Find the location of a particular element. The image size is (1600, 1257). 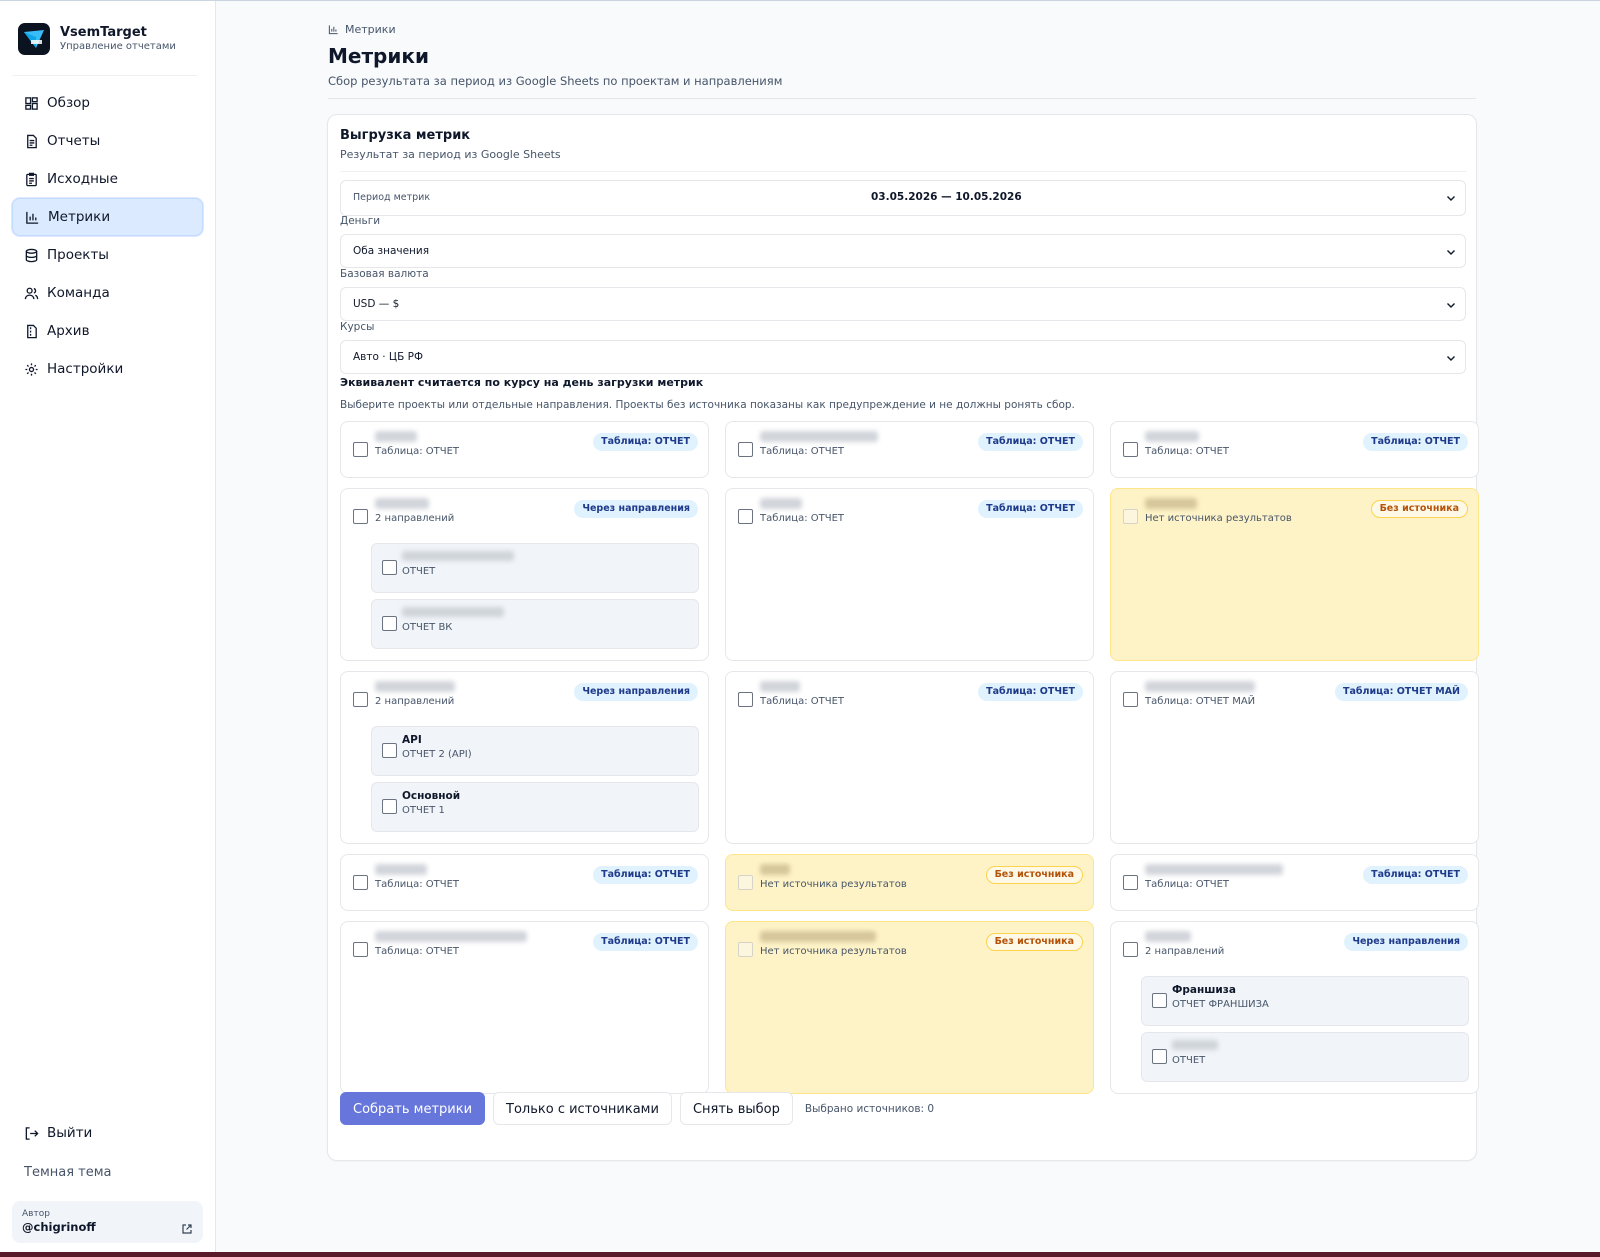

brand: VsemTarget Управление отчетами is located at coordinates (107, 28).